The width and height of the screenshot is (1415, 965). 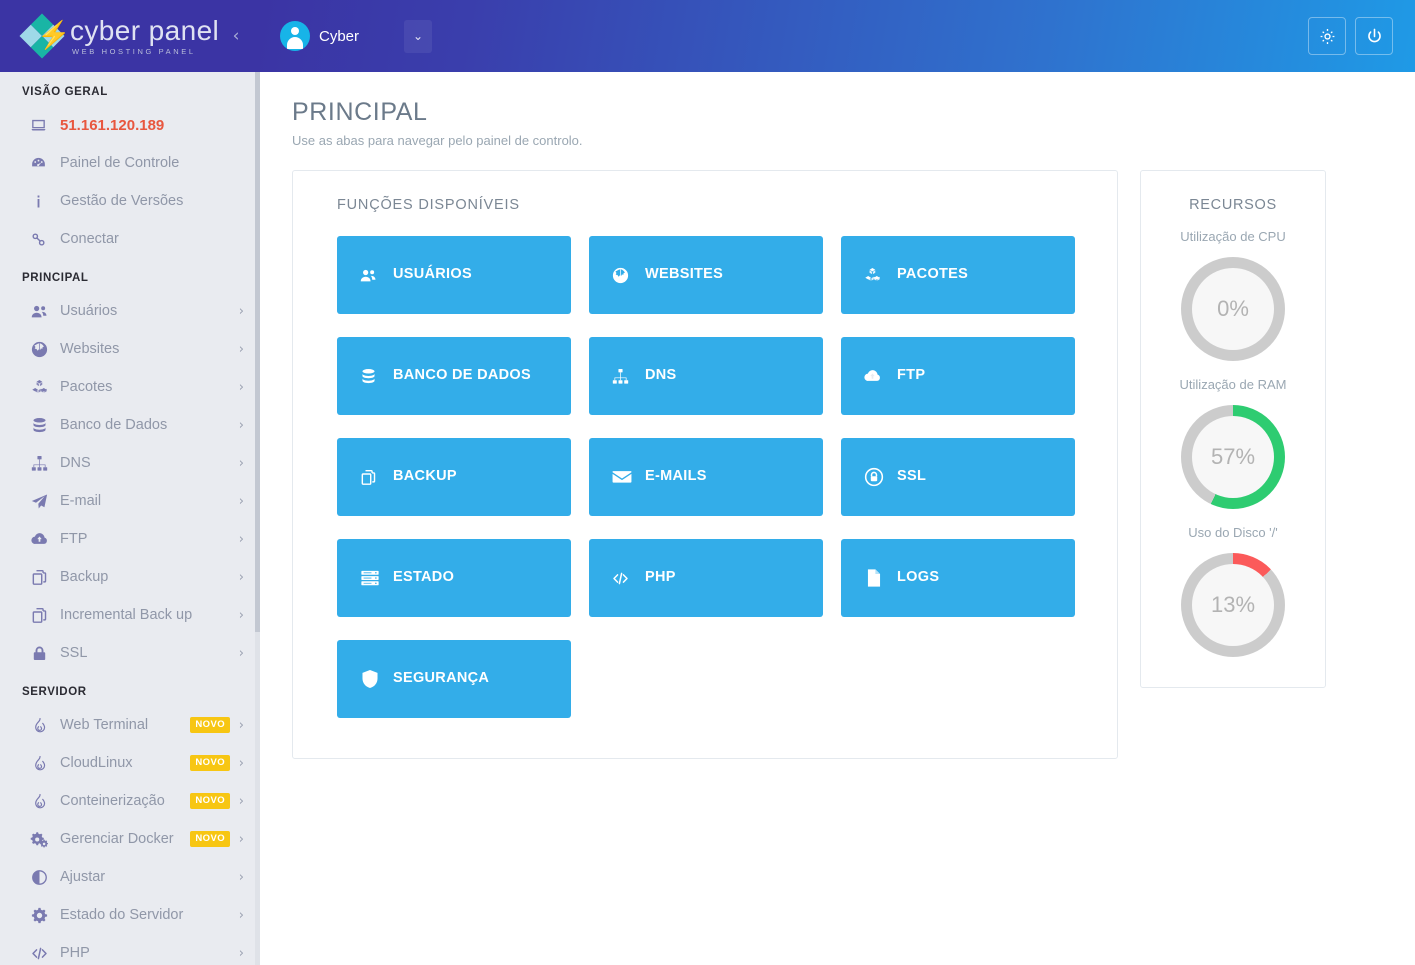 I want to click on gauge-value: 0%, so click(x=1233, y=308).